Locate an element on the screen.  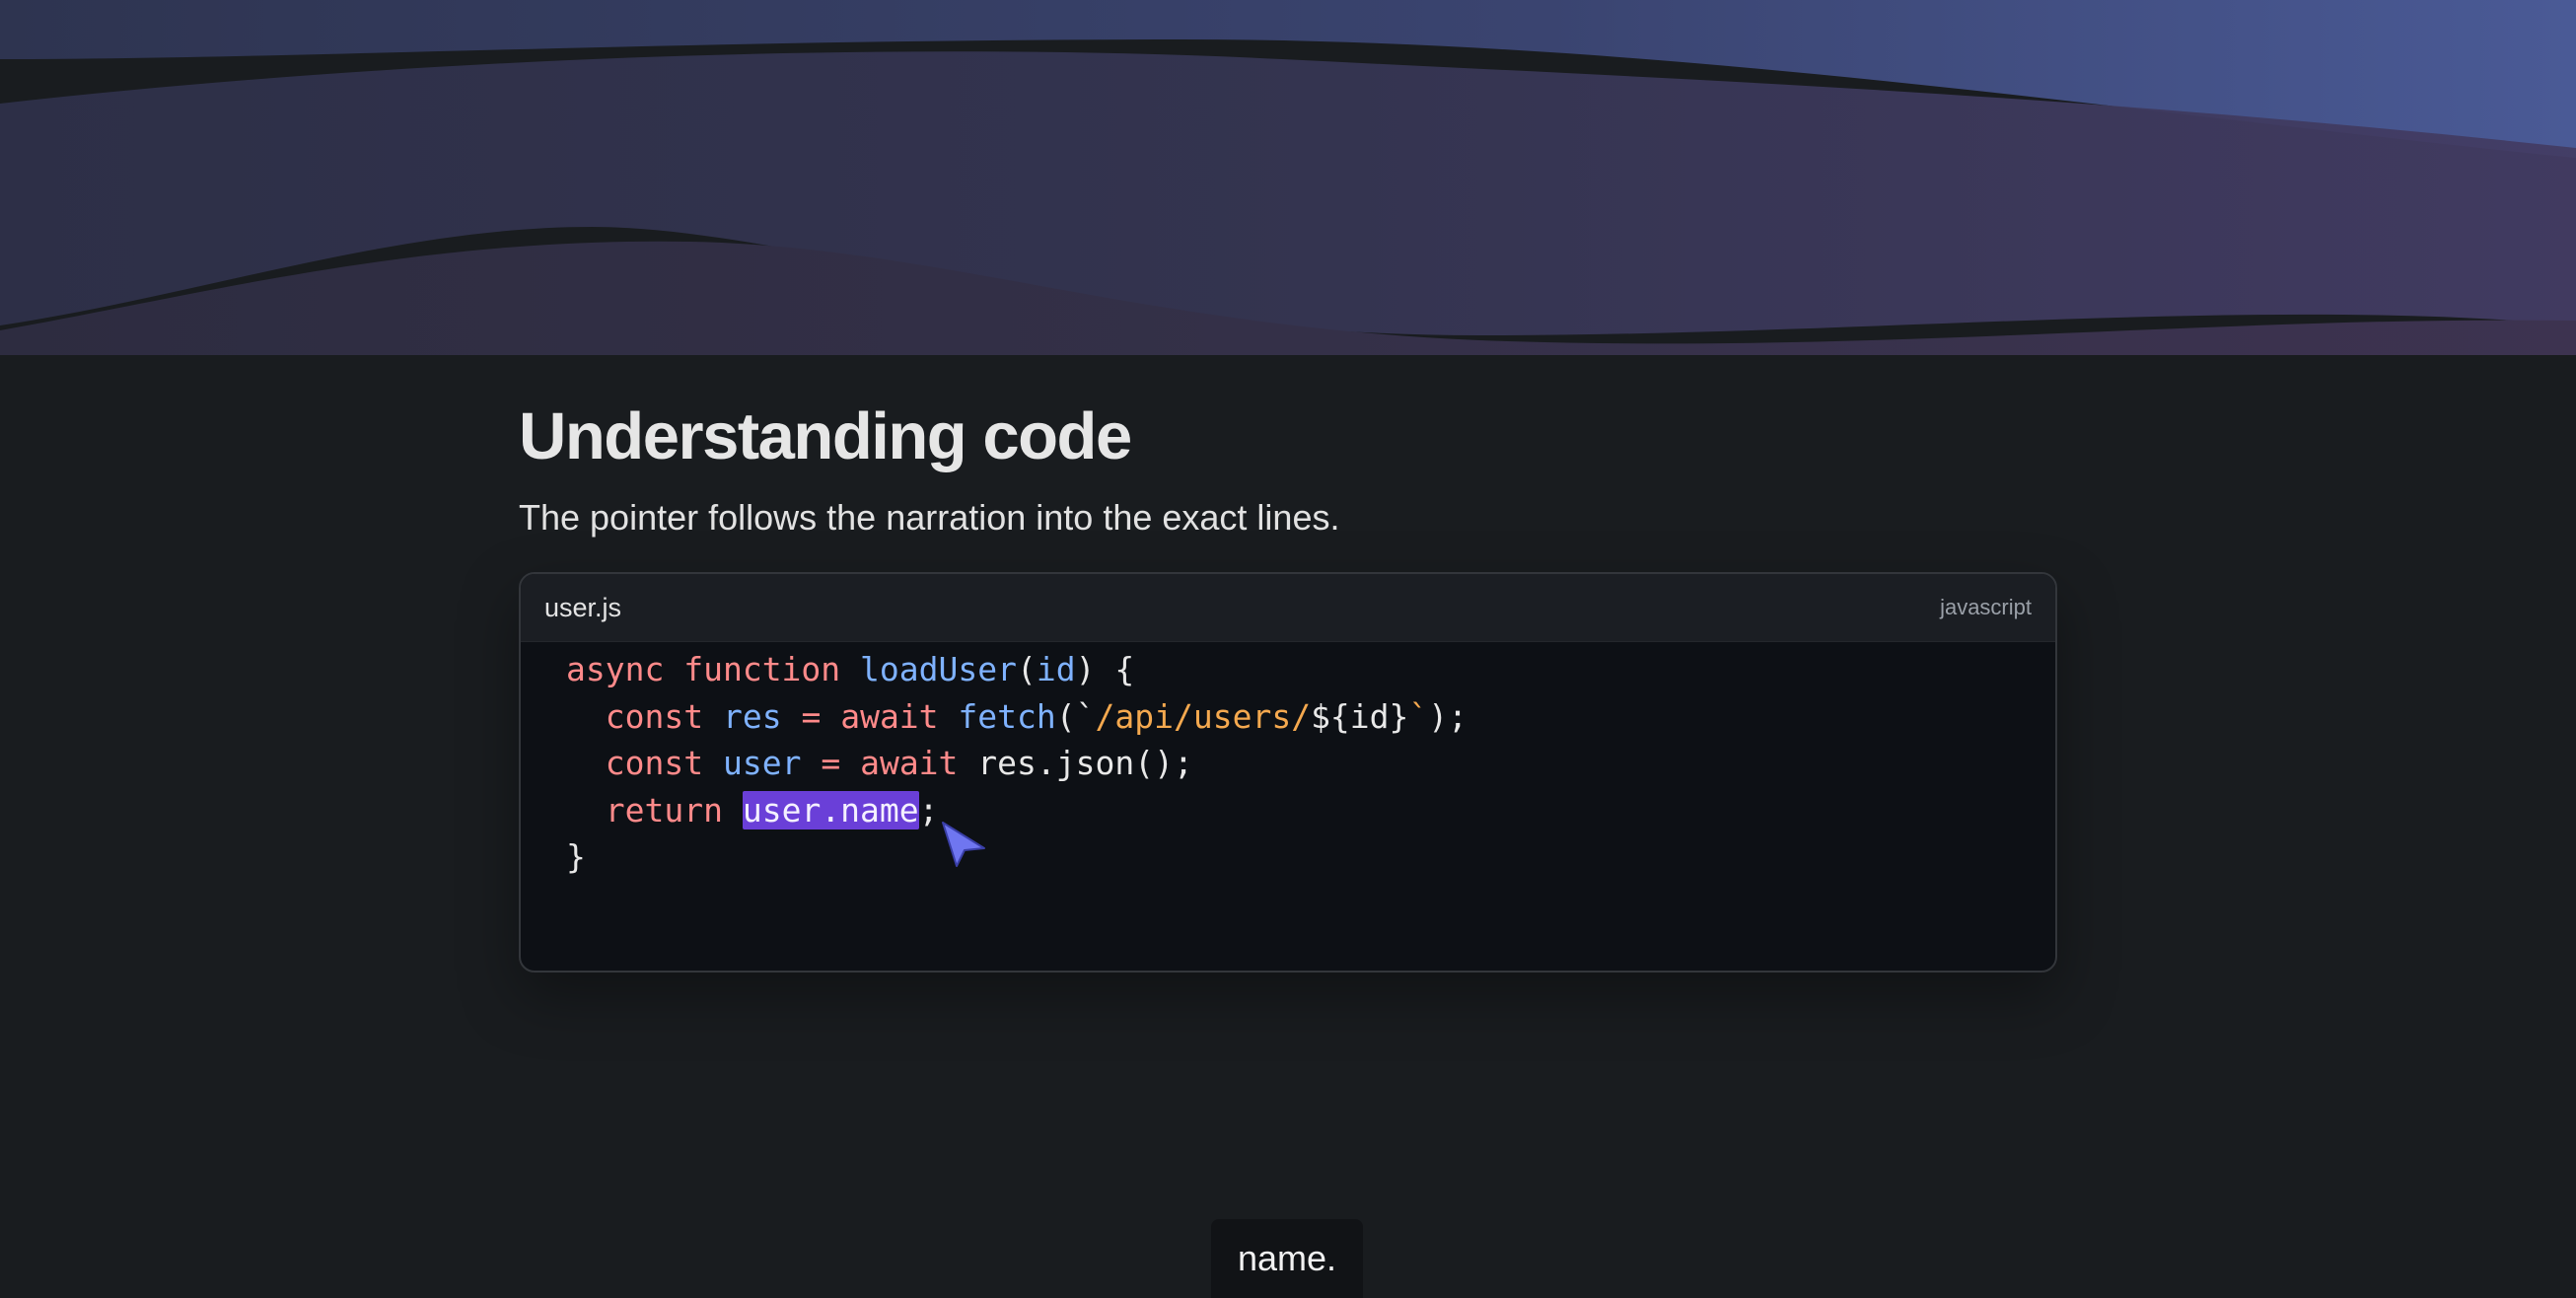
code-token: ); is located at coordinates (1448, 716).